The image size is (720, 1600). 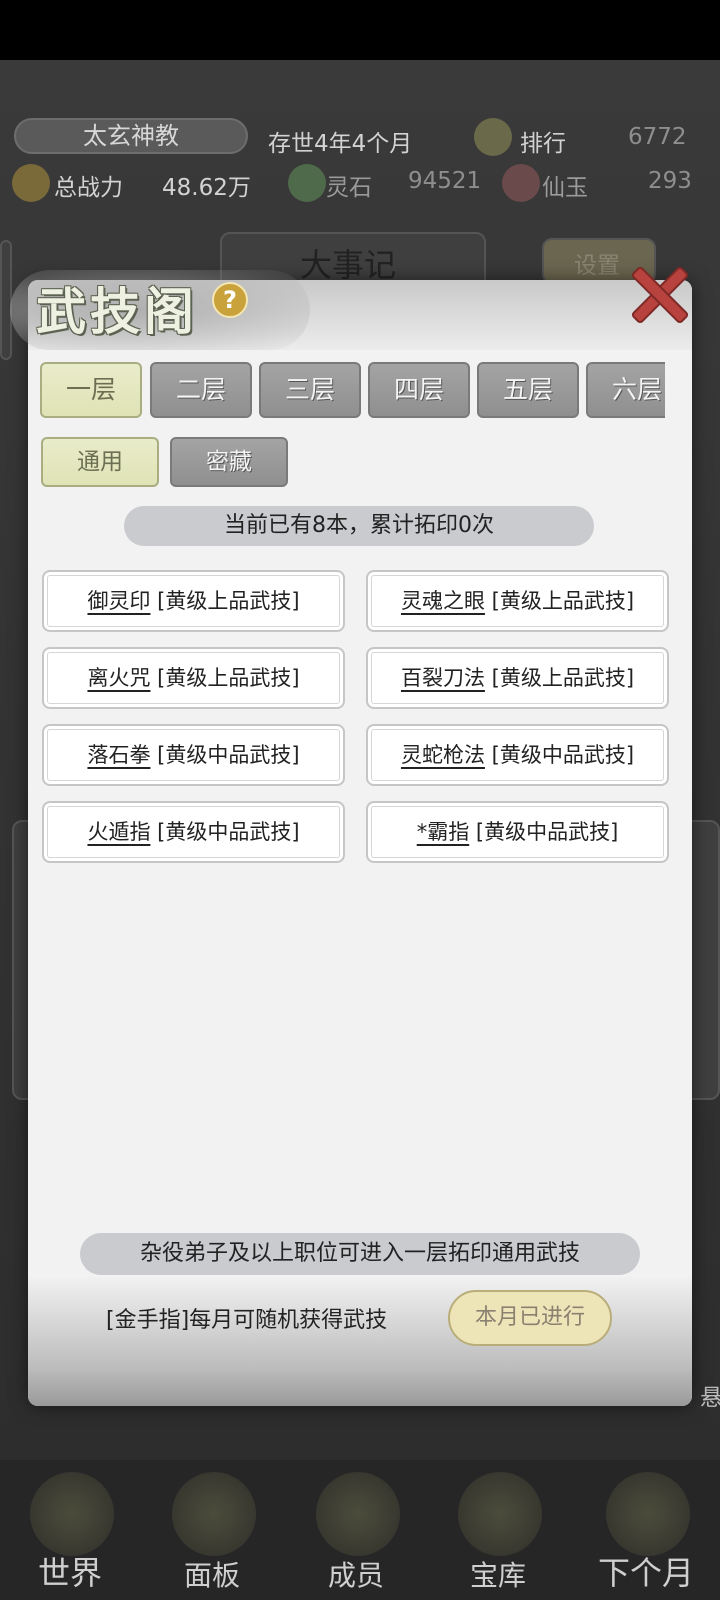 What do you see at coordinates (88, 188) in the screenshot?
I see `power-label: 总战力` at bounding box center [88, 188].